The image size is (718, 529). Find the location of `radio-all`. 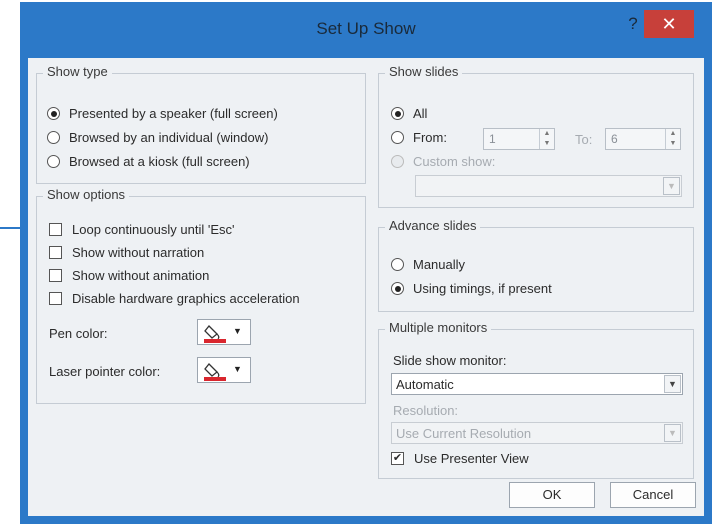

radio-all is located at coordinates (397, 113).